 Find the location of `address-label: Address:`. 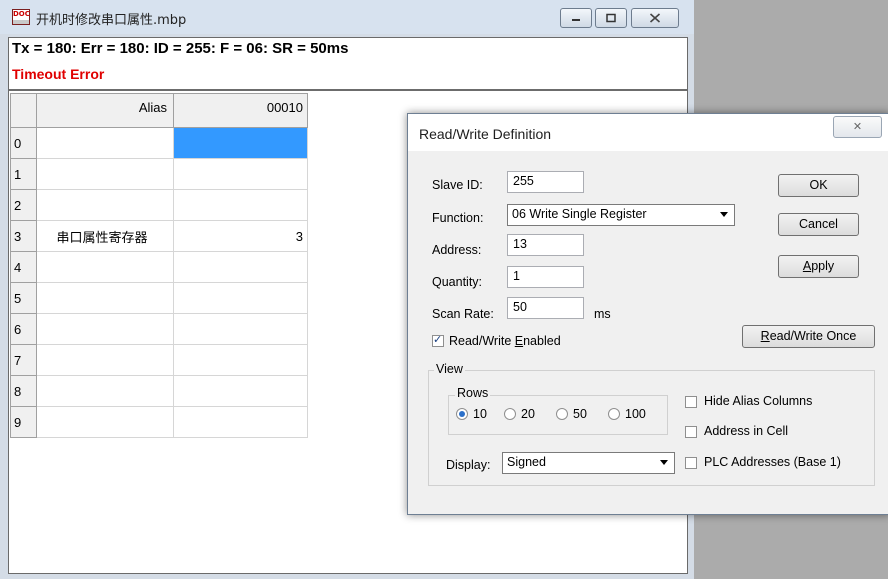

address-label: Address: is located at coordinates (457, 250).